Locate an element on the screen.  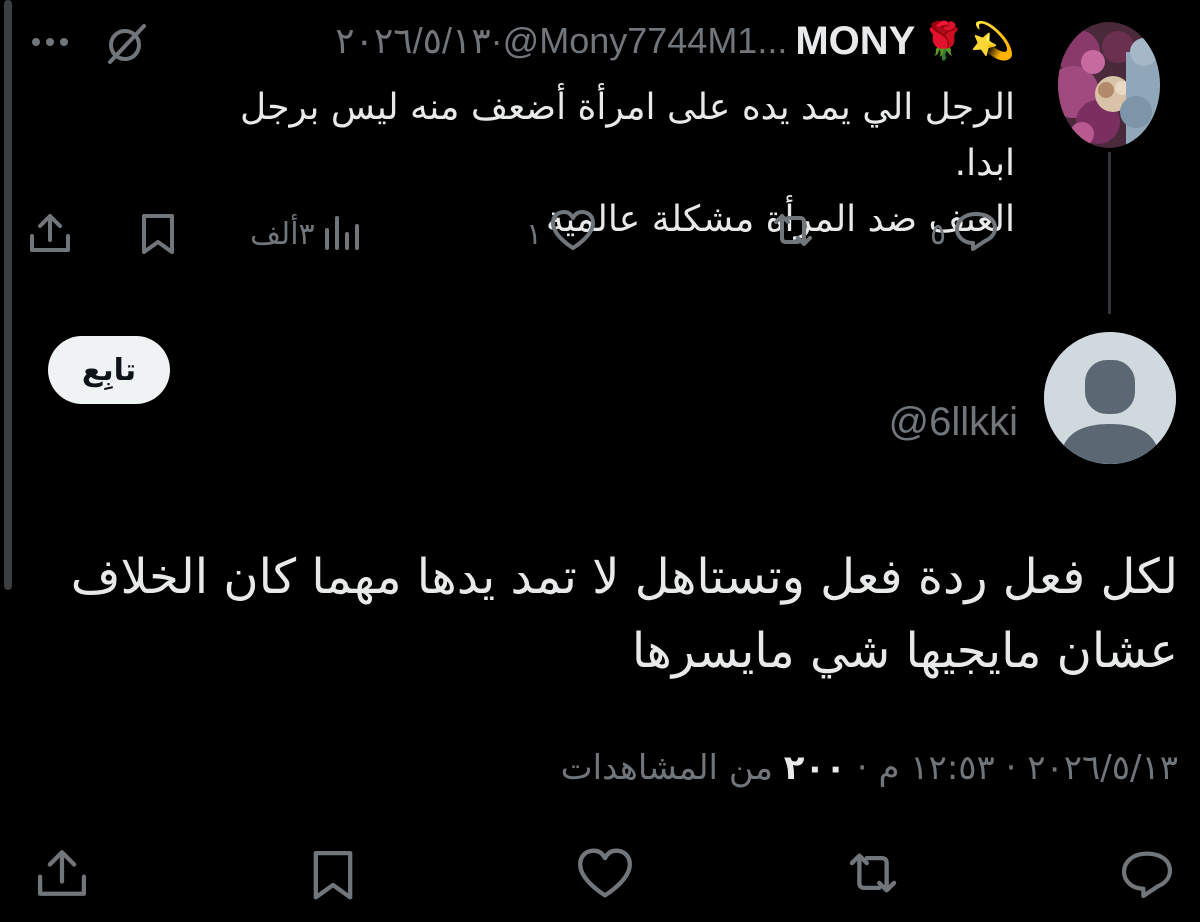
more-icon is located at coordinates (50, 42).